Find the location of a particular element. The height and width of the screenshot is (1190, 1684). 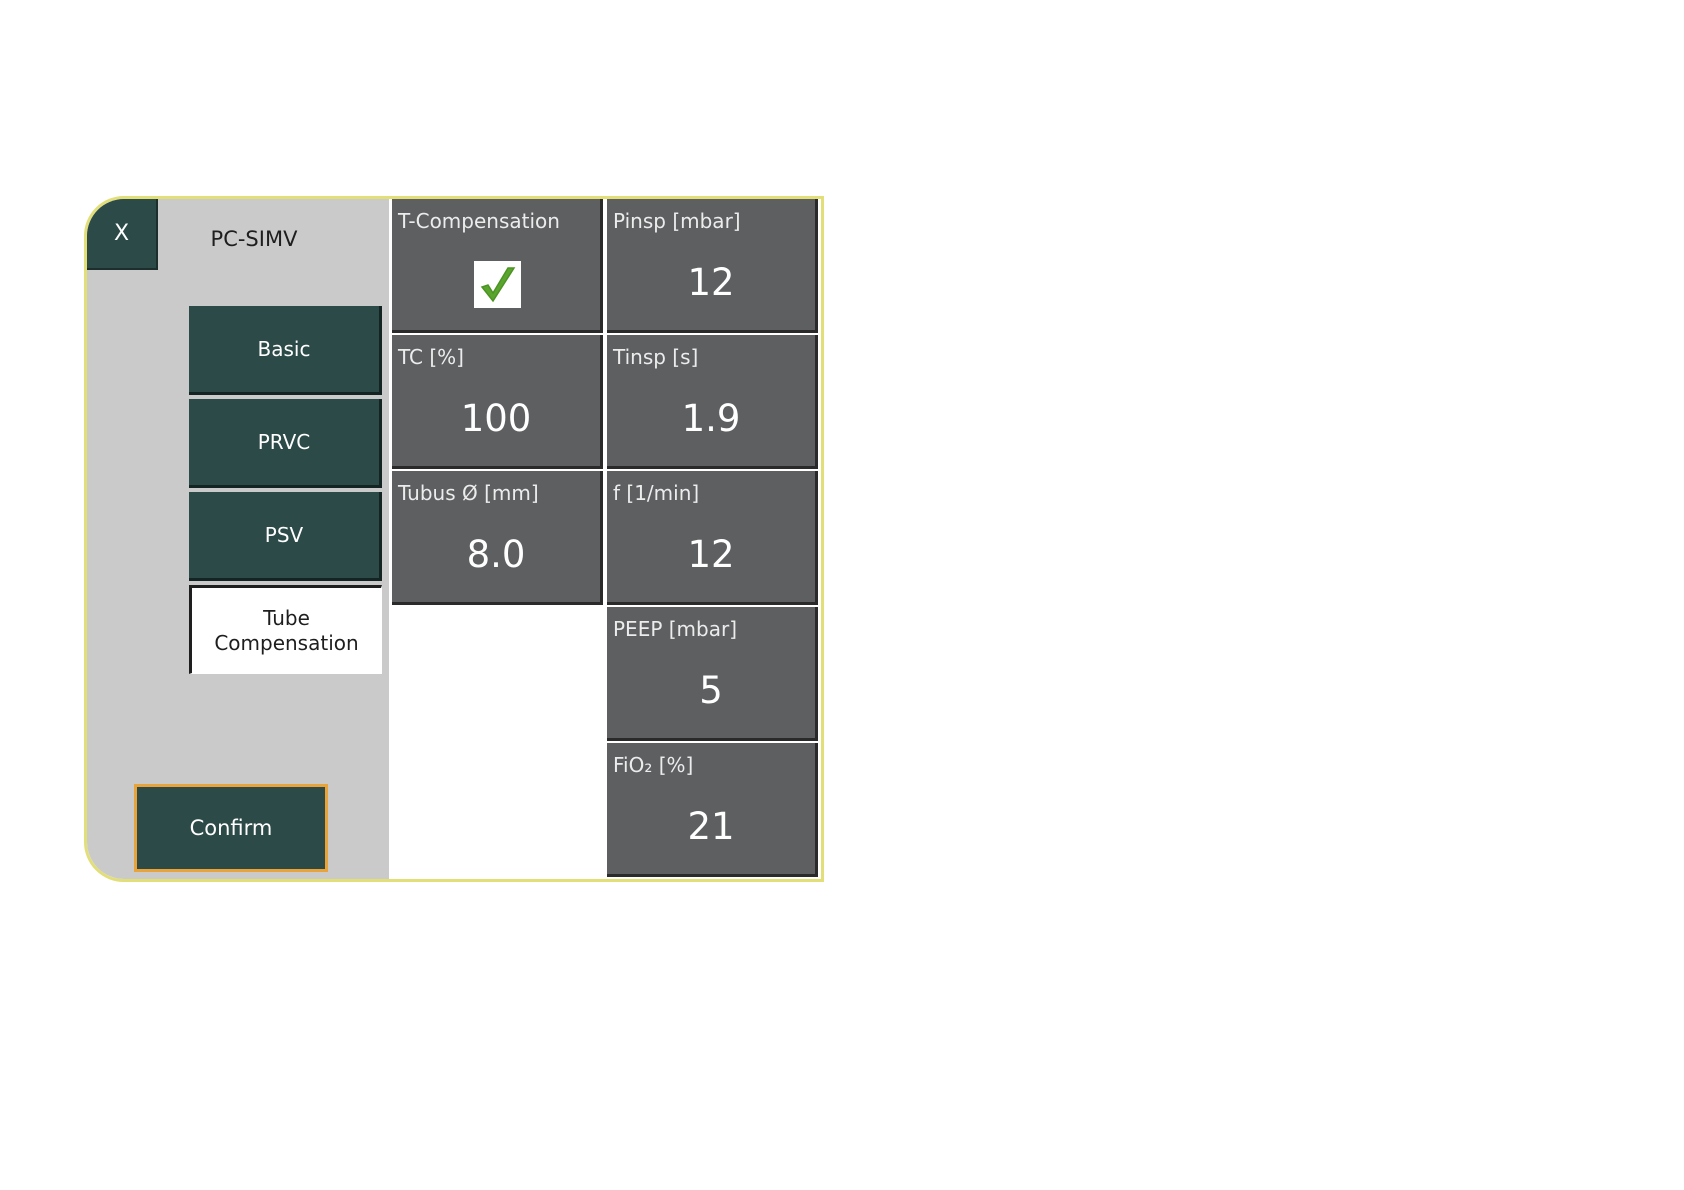

tubus-label: Tubus Ø [mm] is located at coordinates (468, 493).